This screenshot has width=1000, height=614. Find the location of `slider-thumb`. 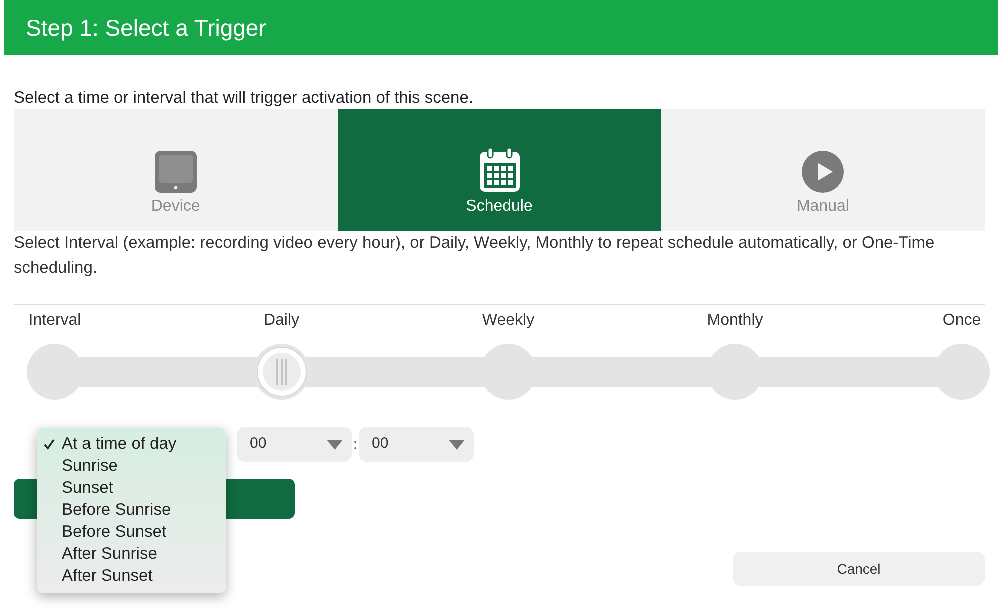

slider-thumb is located at coordinates (281, 372).